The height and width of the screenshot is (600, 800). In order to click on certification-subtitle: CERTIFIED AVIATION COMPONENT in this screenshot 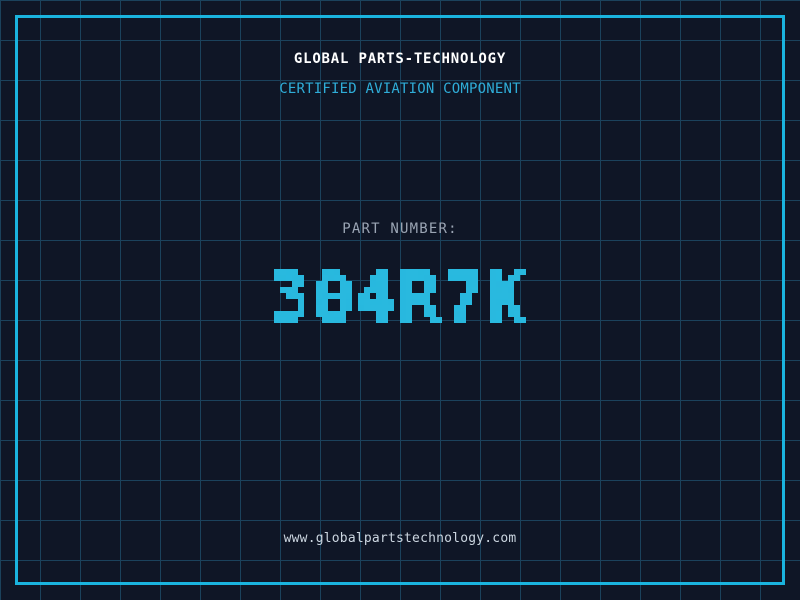, I will do `click(400, 89)`.